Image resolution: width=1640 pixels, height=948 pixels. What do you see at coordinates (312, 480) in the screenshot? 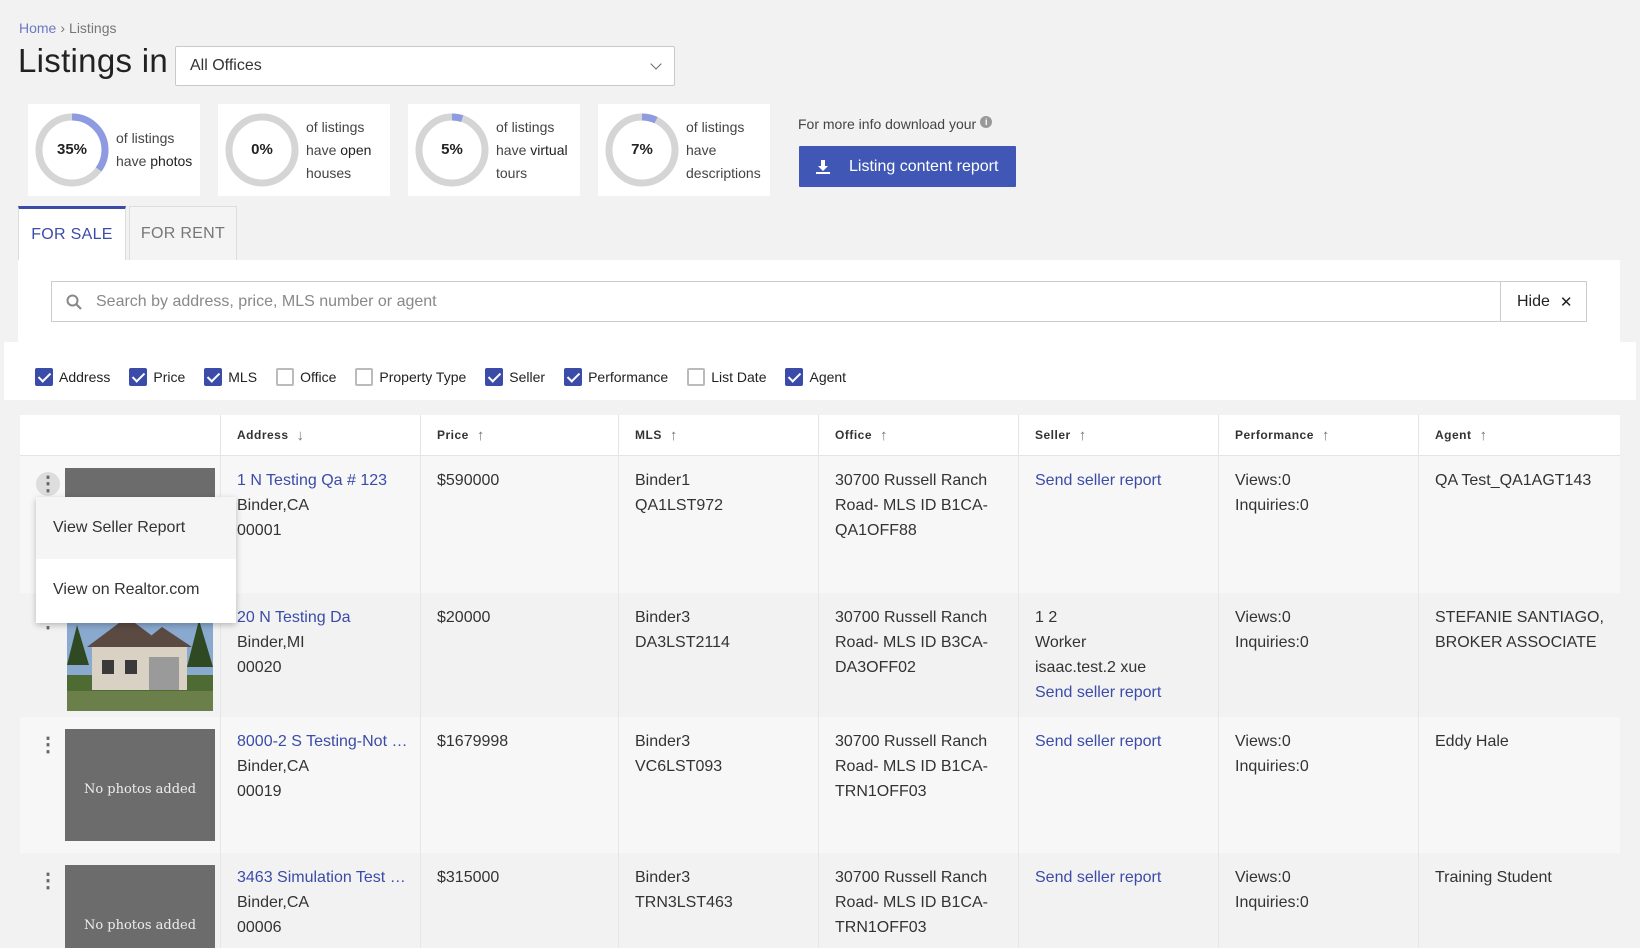
I see `address-link: 1 N Testing Qa # 123` at bounding box center [312, 480].